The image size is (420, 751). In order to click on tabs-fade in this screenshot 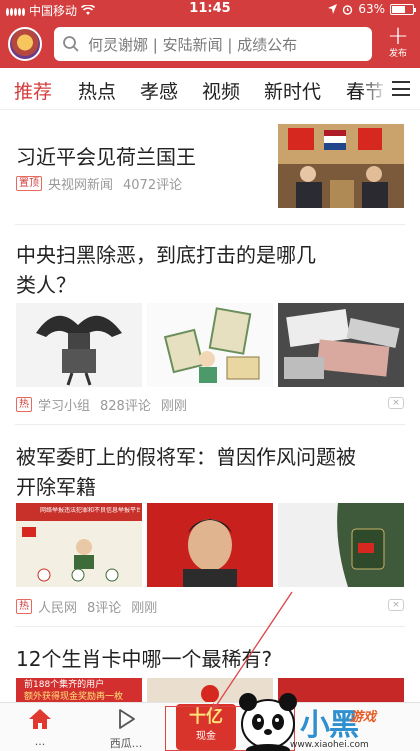, I will do `click(374, 88)`.